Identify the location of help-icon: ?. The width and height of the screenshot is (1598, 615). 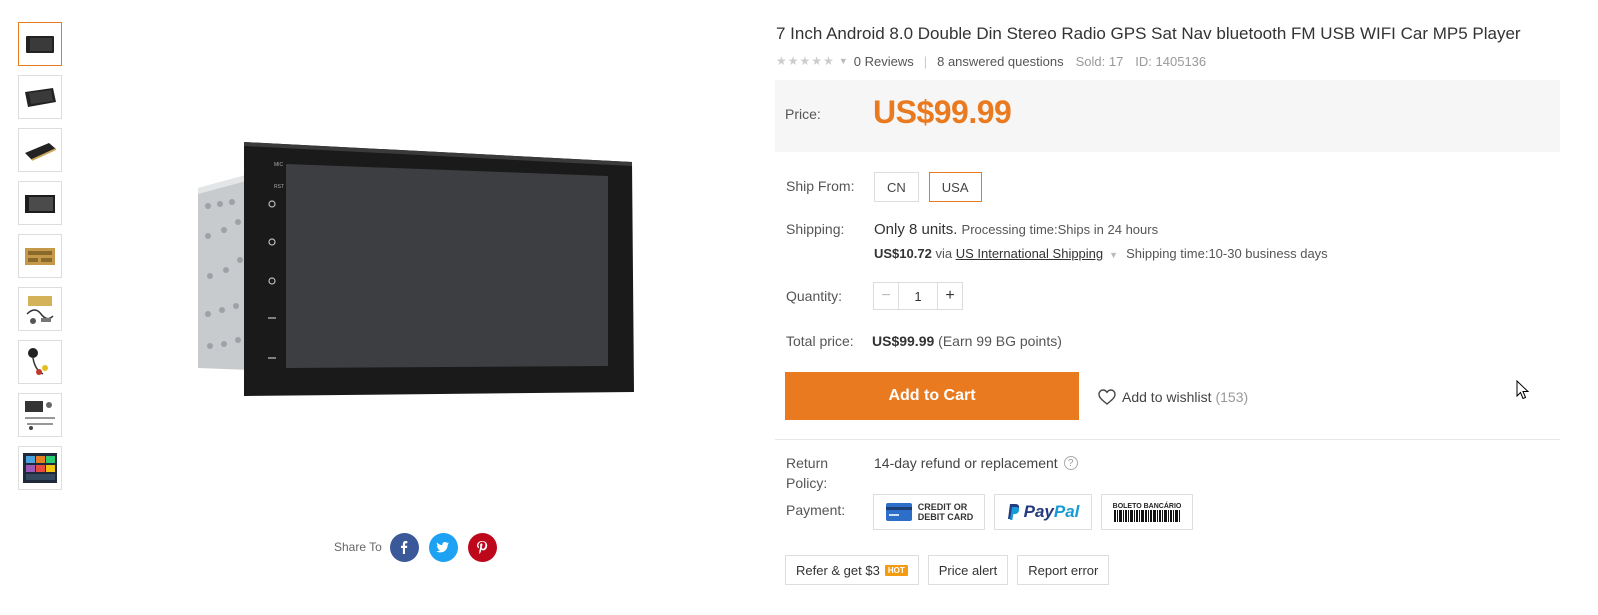
(1070, 463).